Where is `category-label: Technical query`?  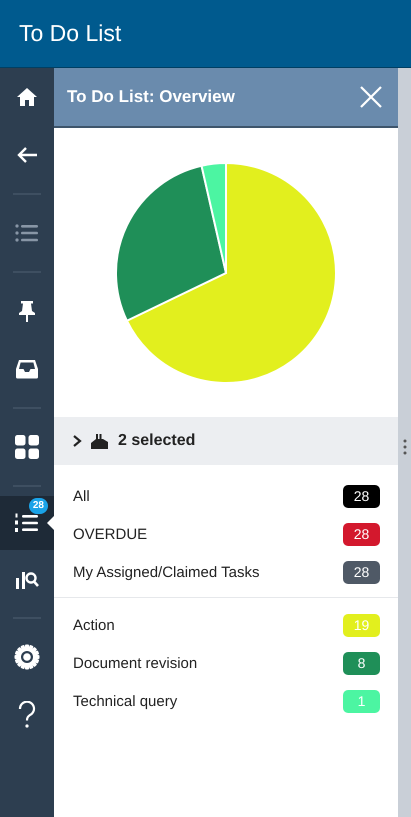
category-label: Technical query is located at coordinates (125, 701).